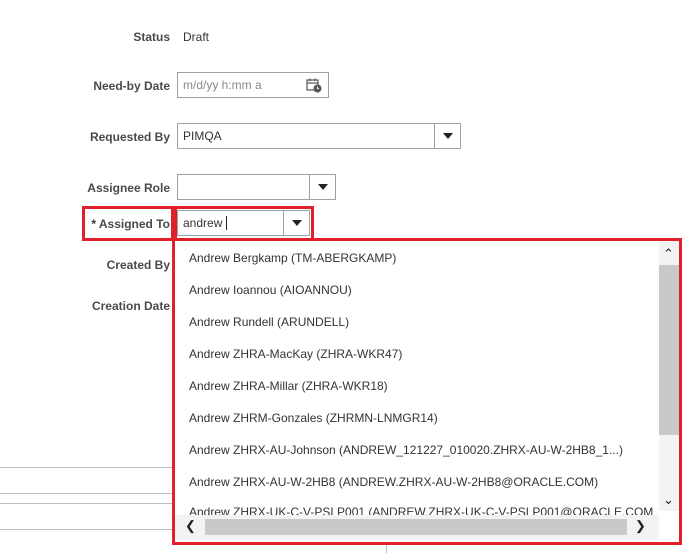  Describe the element at coordinates (93, 224) in the screenshot. I see `required-asterisk: *` at that location.